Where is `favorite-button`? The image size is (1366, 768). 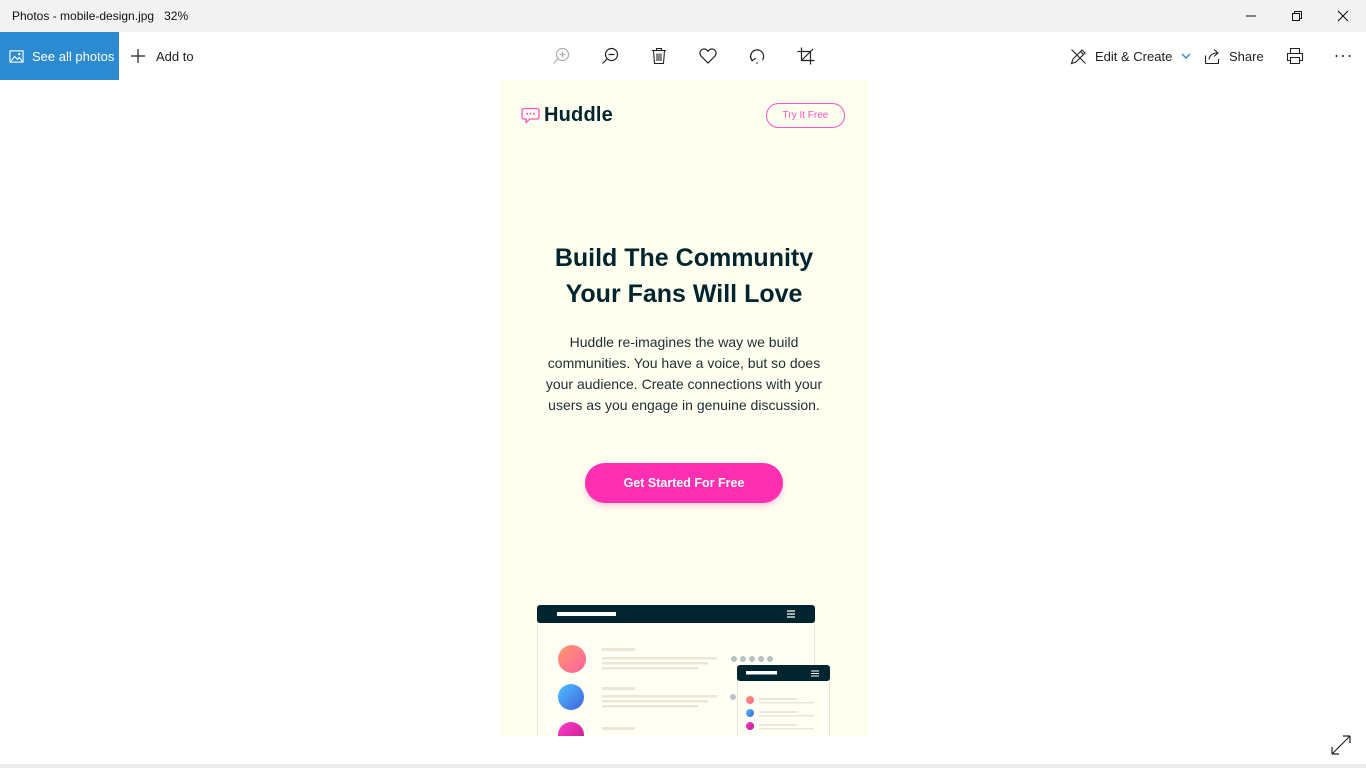
favorite-button is located at coordinates (708, 56).